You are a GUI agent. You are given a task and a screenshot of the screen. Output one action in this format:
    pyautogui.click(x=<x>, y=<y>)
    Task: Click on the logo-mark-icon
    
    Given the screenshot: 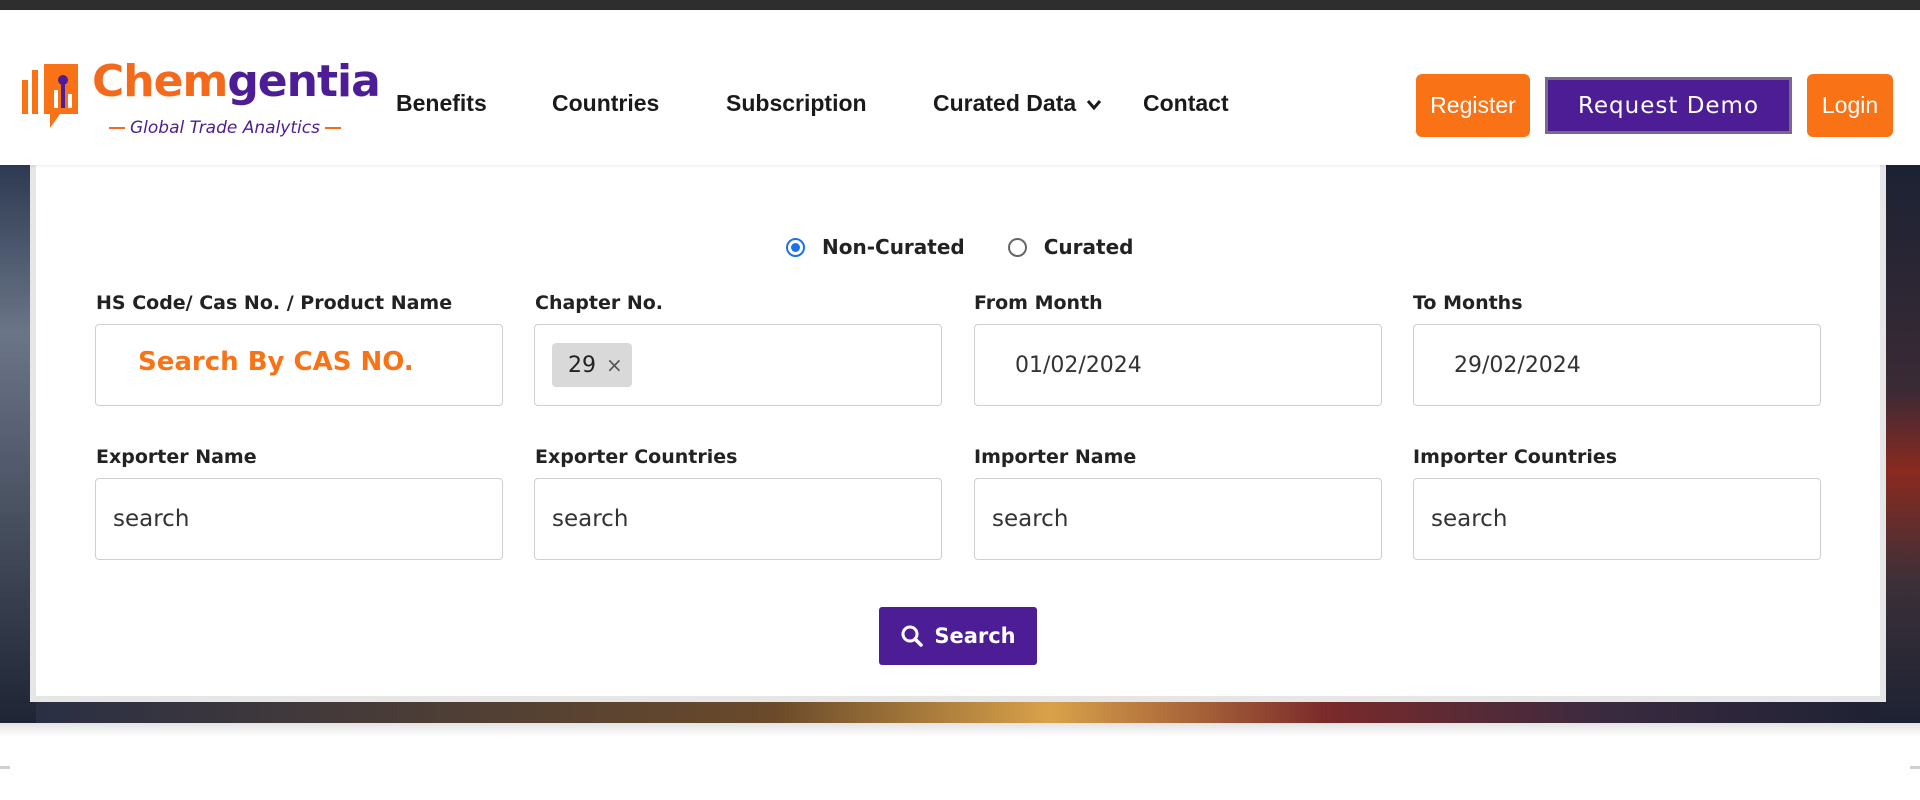 What is the action you would take?
    pyautogui.click(x=50, y=96)
    